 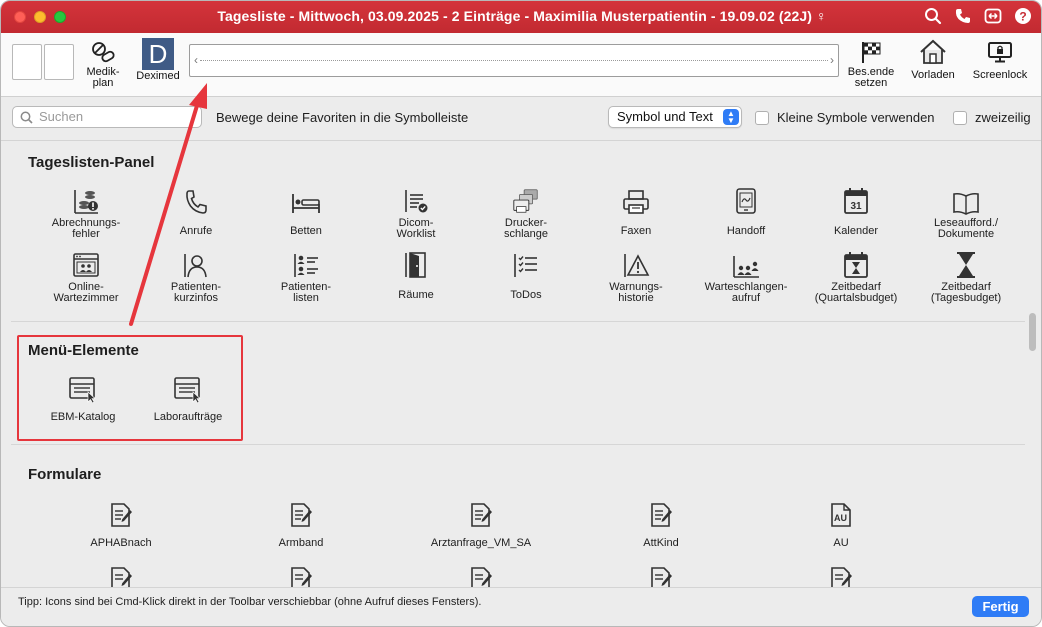 I want to click on form-item-au: AU AU, so click(x=841, y=523).